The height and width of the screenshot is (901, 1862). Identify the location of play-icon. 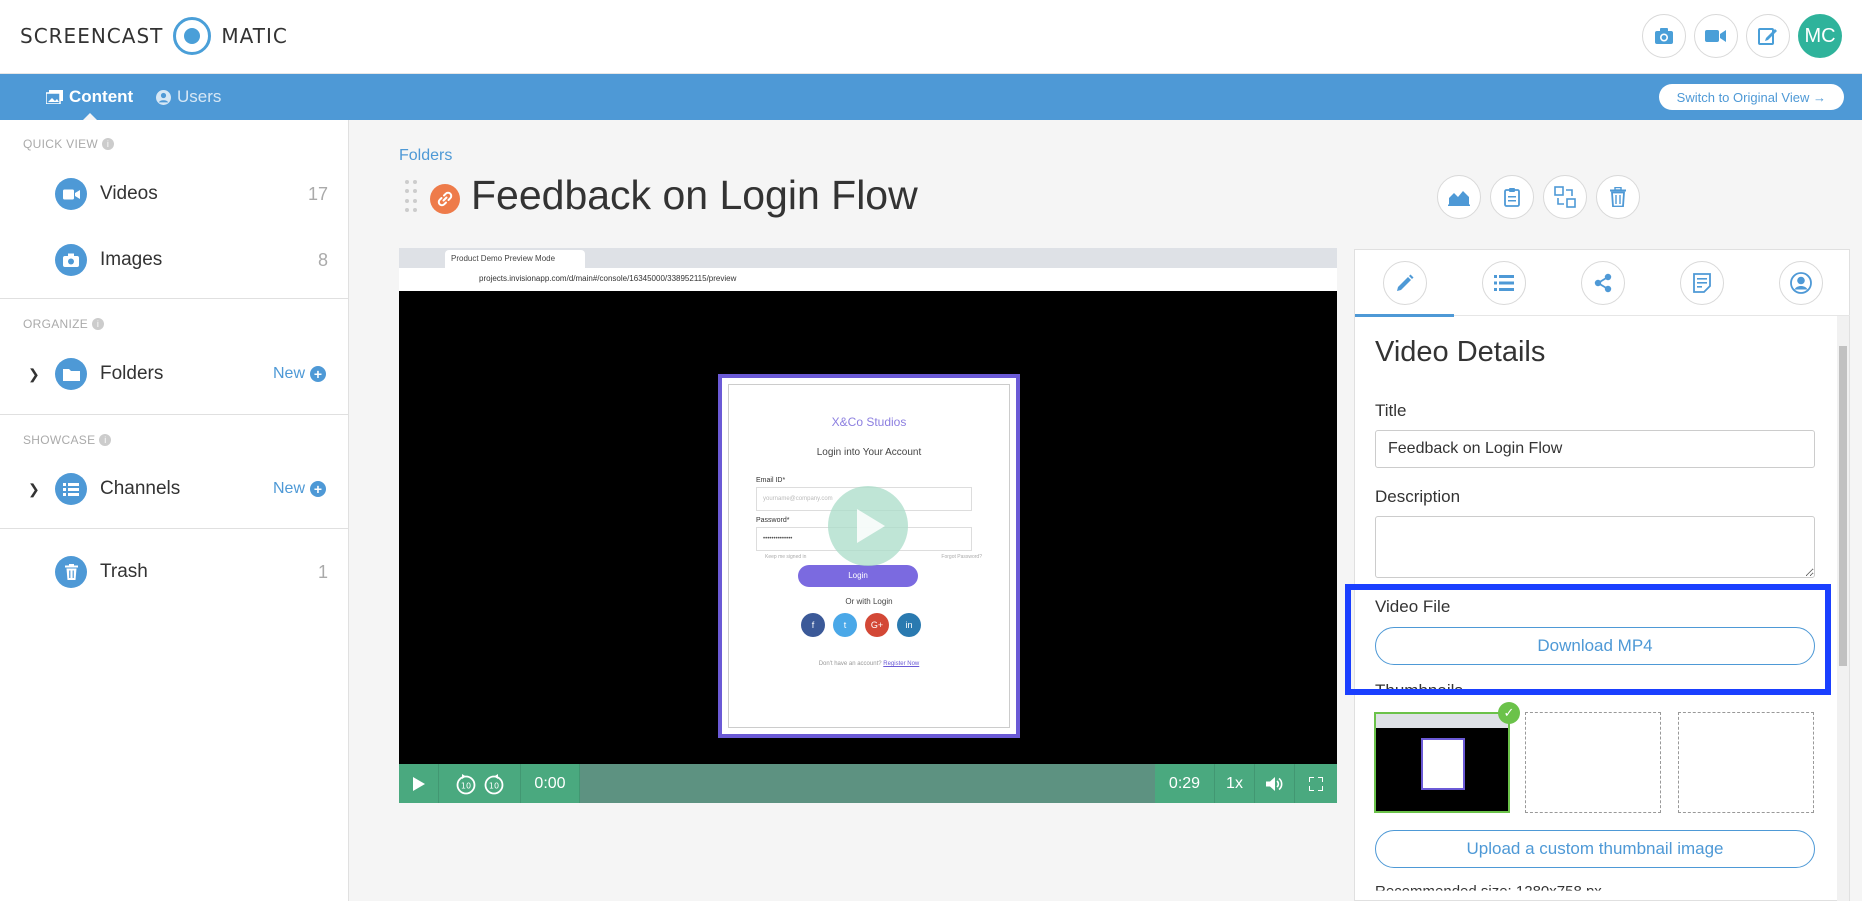
(418, 783).